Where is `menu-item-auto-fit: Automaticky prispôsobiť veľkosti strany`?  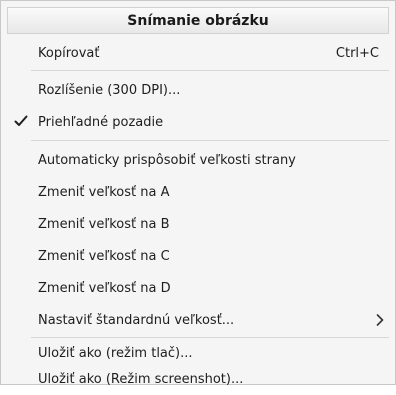
menu-item-auto-fit: Automaticky prispôsobiť veľkosti strany is located at coordinates (198, 160).